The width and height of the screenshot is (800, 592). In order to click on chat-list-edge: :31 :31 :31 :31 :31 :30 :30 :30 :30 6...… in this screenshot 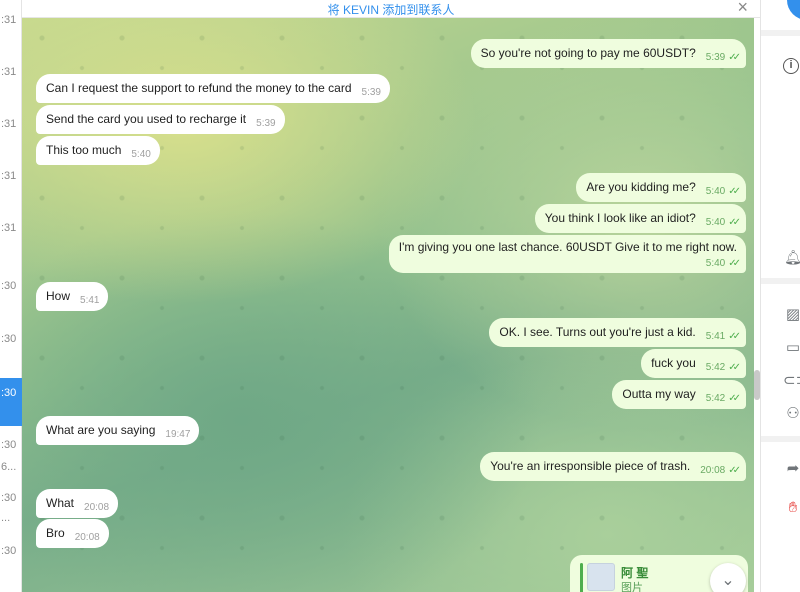, I will do `click(11, 296)`.